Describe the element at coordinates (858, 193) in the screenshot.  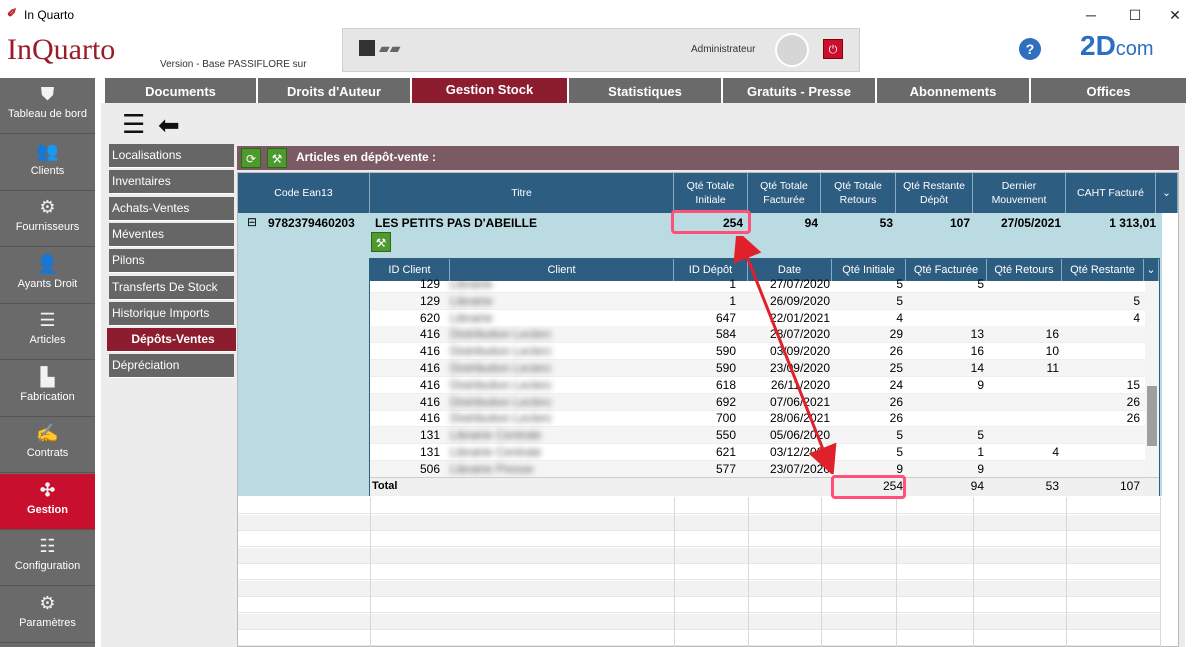
I see `column-header: Qté Totale Retours` at that location.